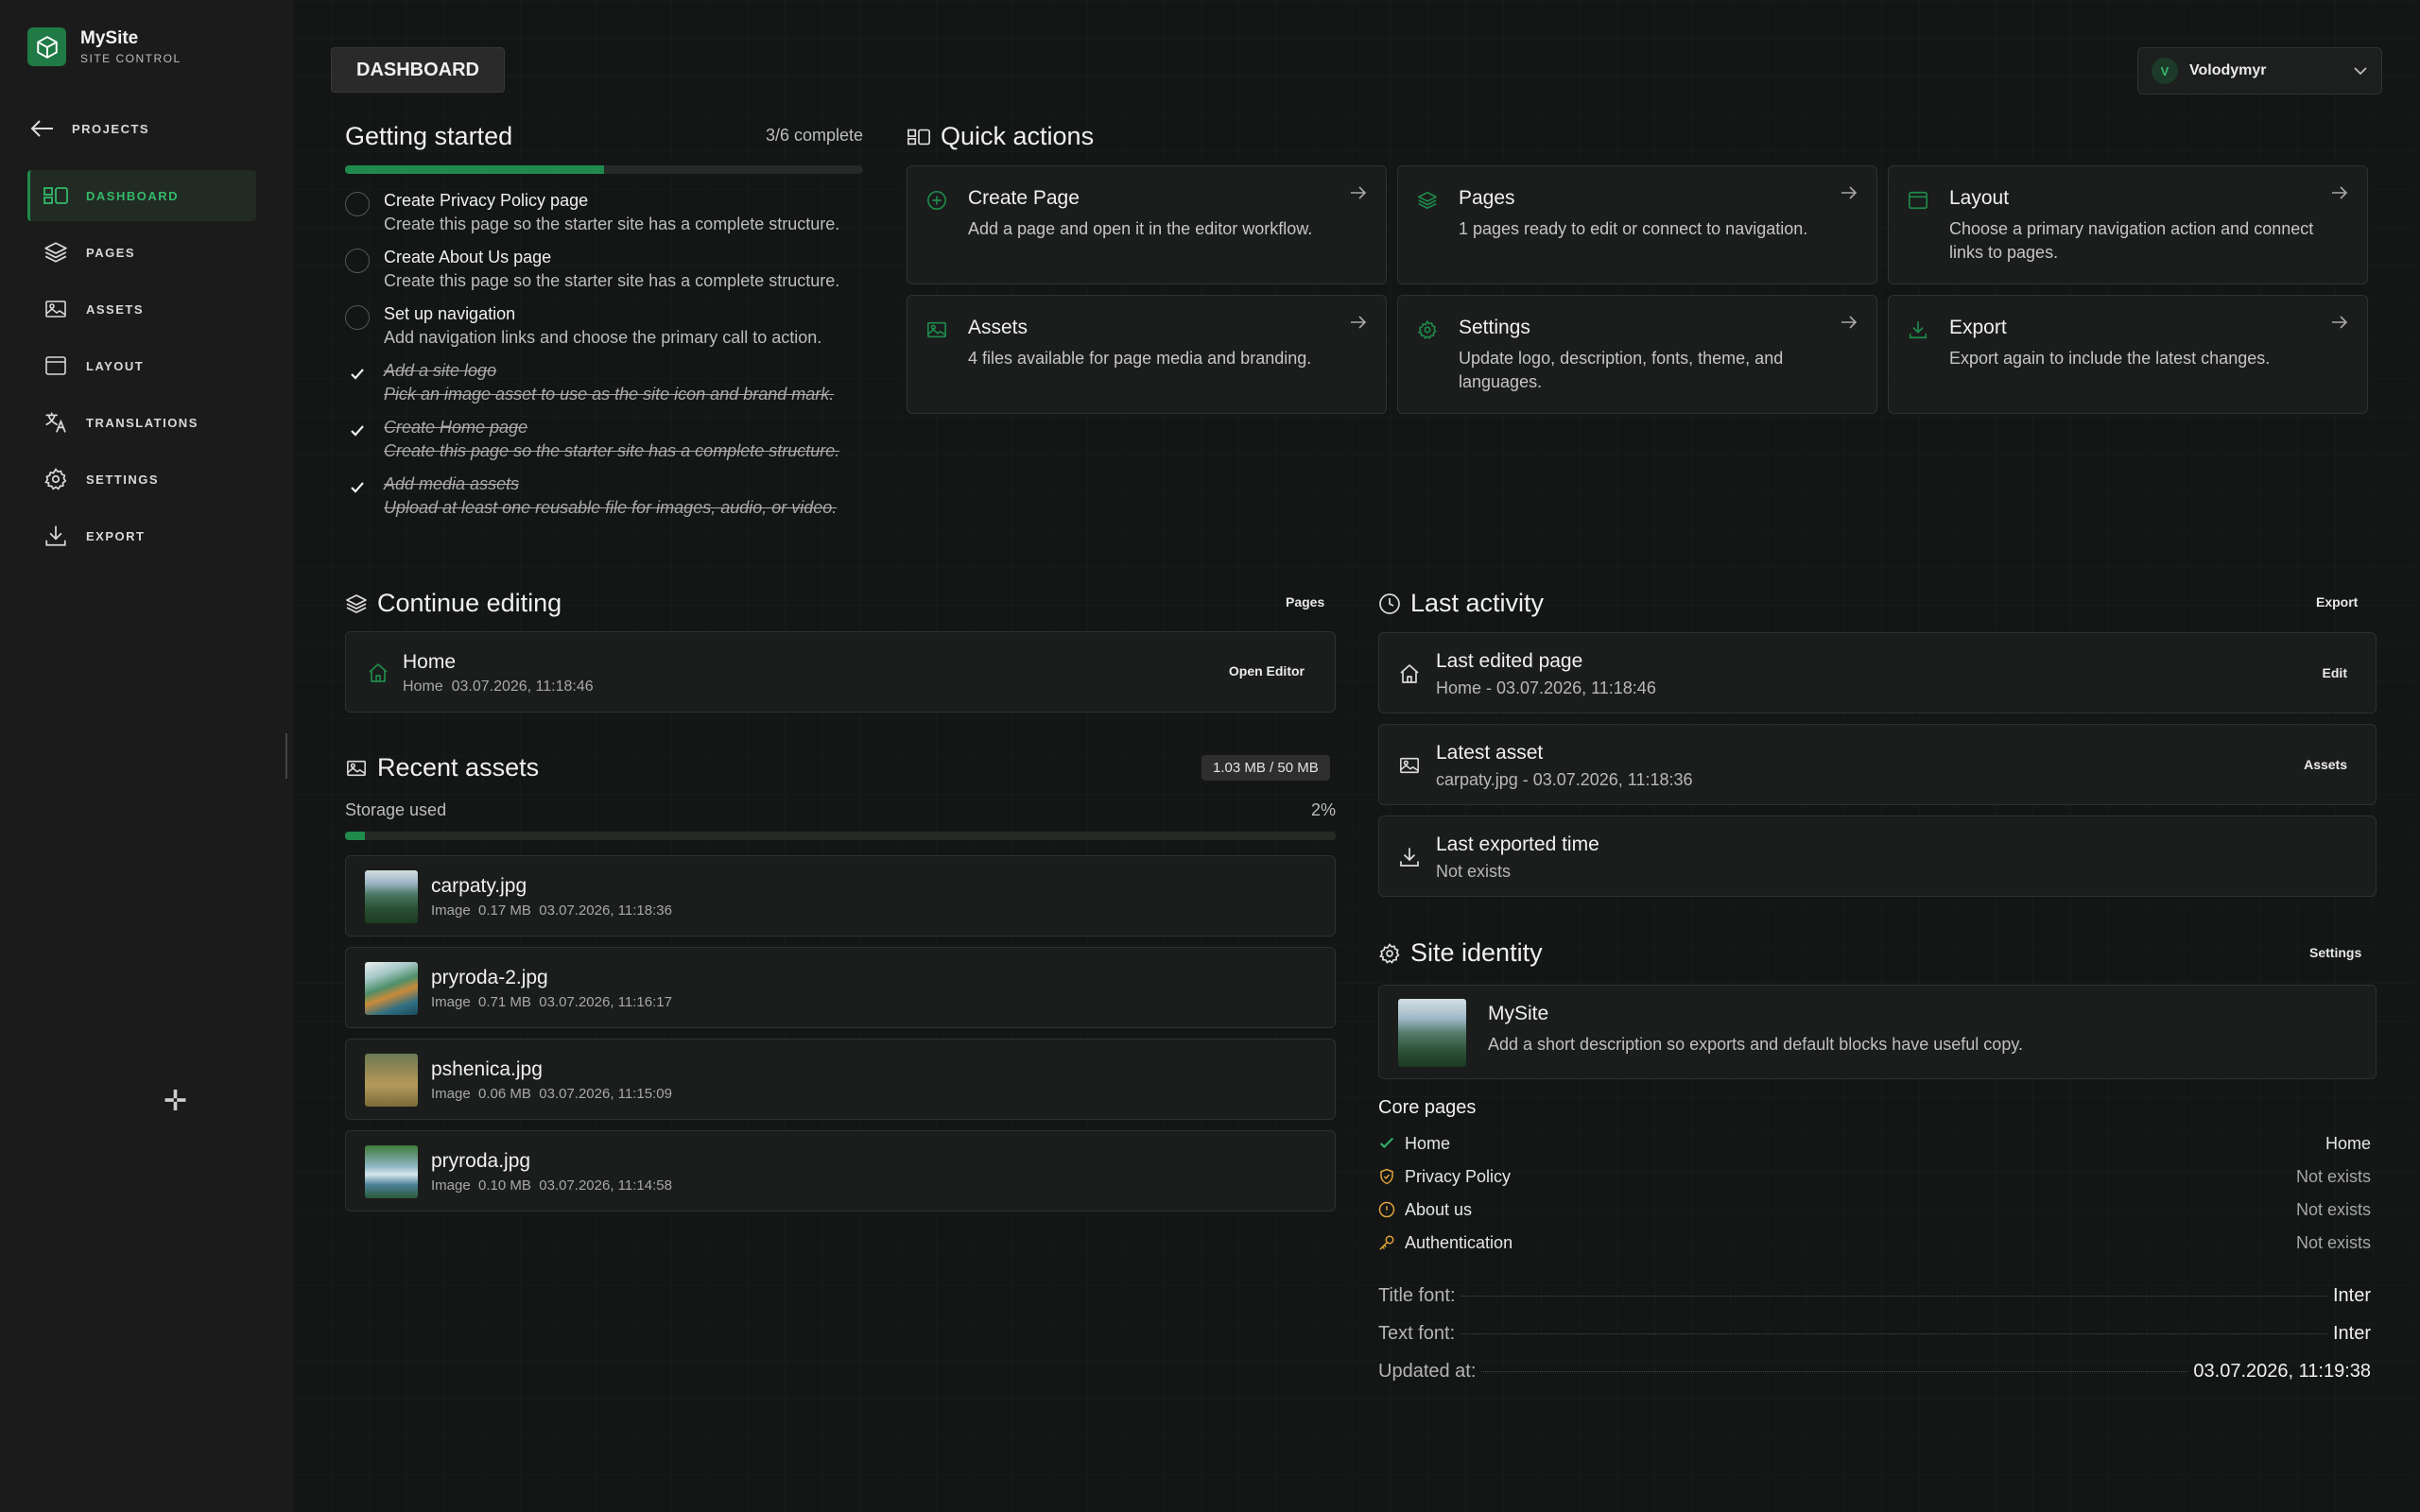  Describe the element at coordinates (1850, 192) in the screenshot. I see `arrow-right-icon` at that location.